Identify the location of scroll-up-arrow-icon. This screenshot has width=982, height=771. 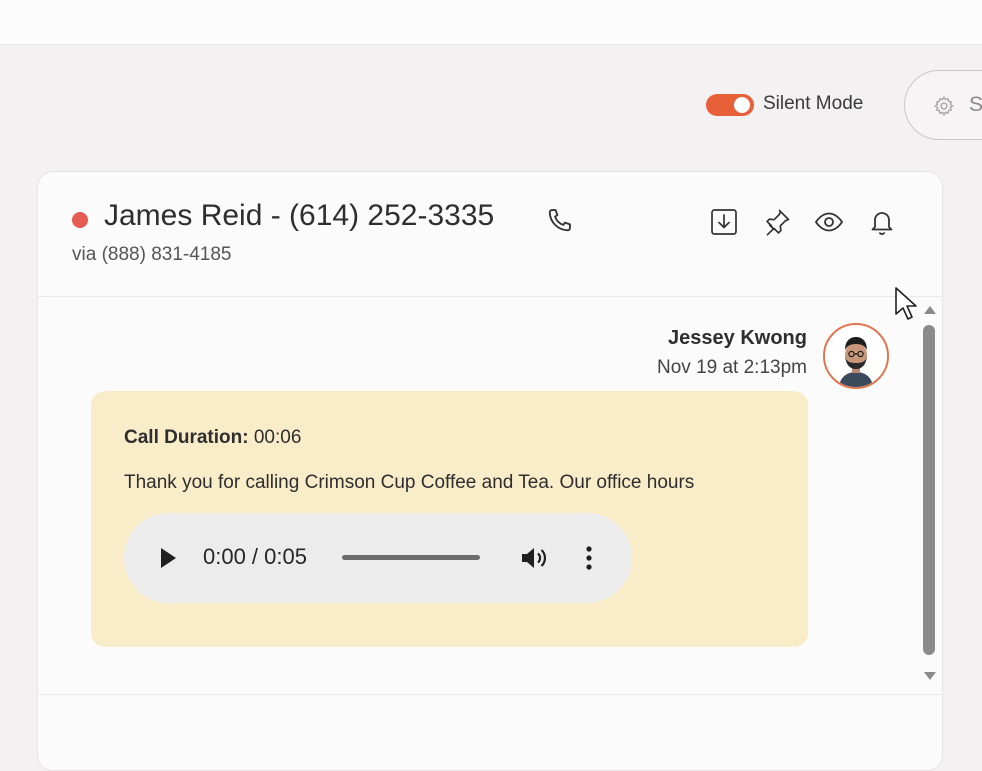
(930, 310).